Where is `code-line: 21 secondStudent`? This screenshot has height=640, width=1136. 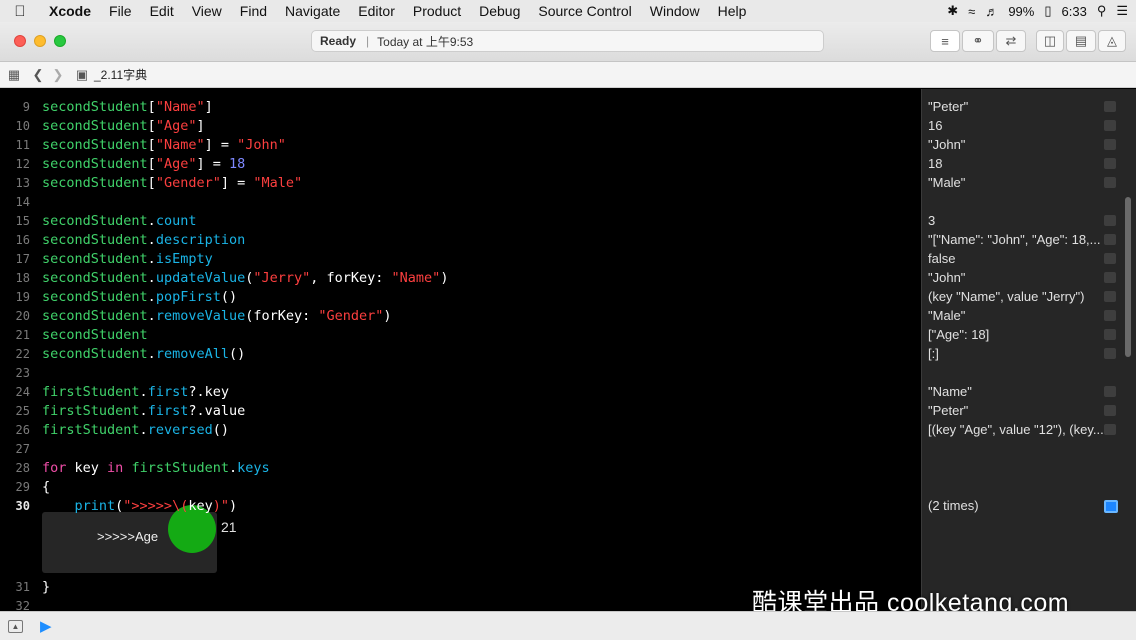 code-line: 21 secondStudent is located at coordinates (460, 334).